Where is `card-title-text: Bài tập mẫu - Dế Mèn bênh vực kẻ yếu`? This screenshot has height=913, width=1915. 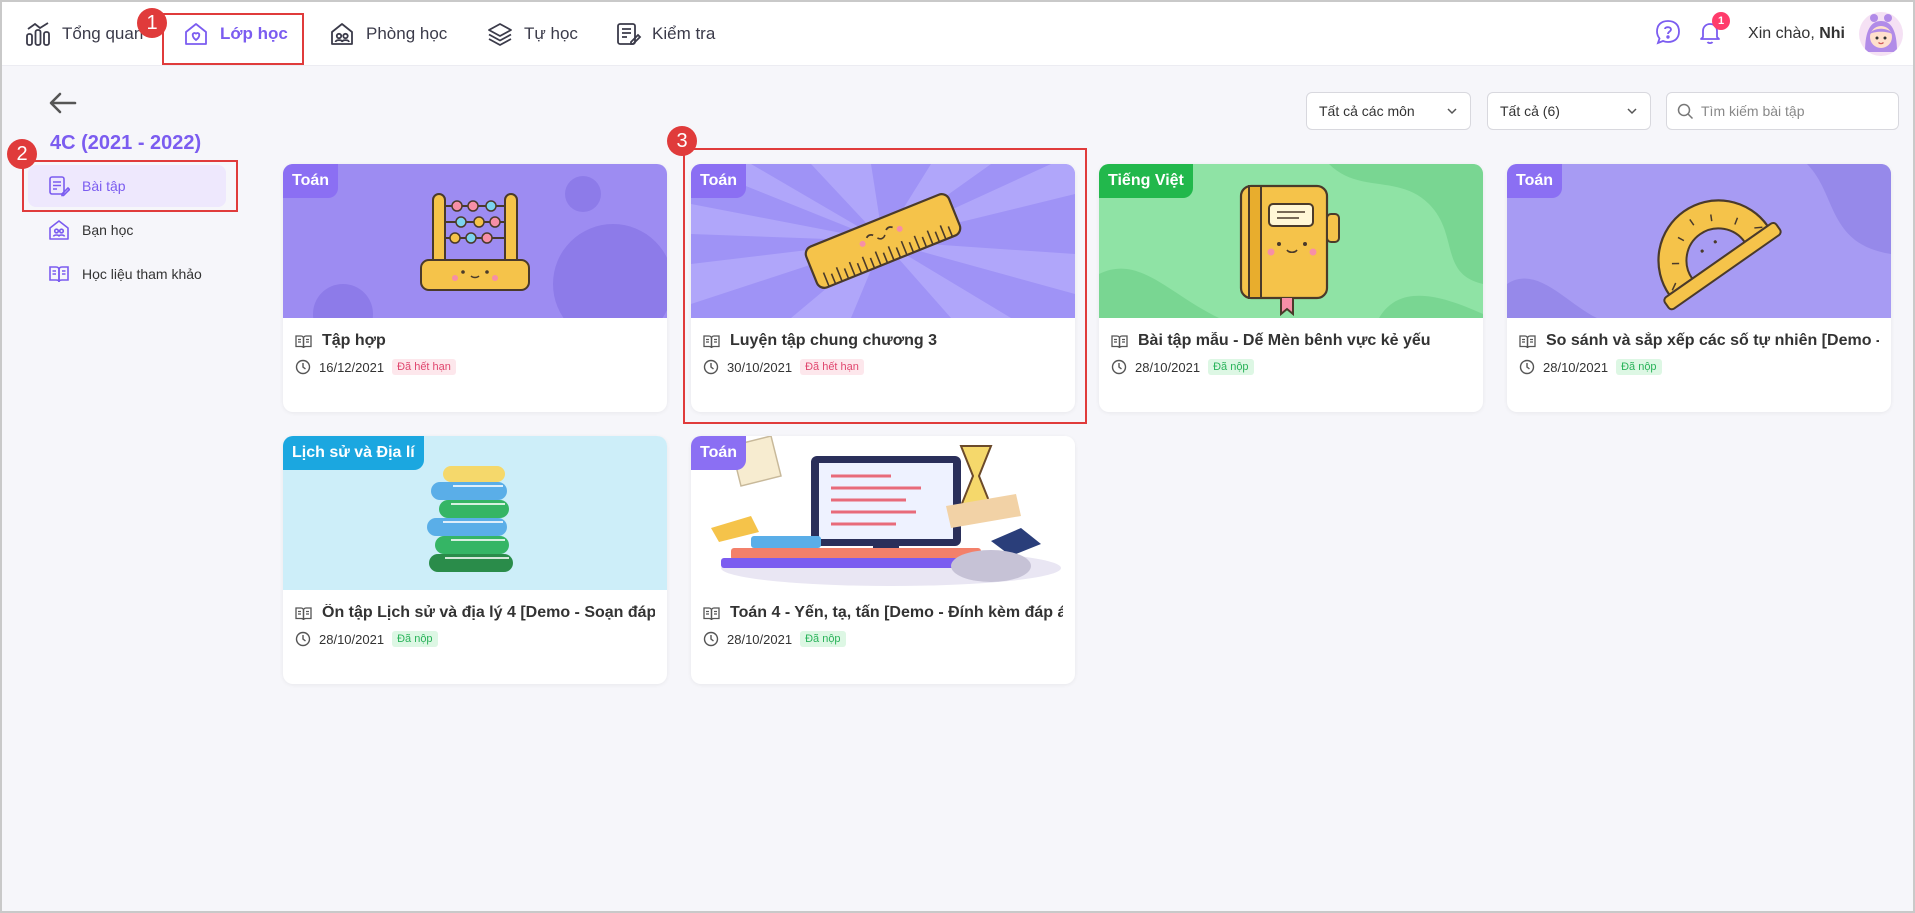
card-title-text: Bài tập mẫu - Dế Mèn bênh vực kẻ yếu is located at coordinates (1284, 340).